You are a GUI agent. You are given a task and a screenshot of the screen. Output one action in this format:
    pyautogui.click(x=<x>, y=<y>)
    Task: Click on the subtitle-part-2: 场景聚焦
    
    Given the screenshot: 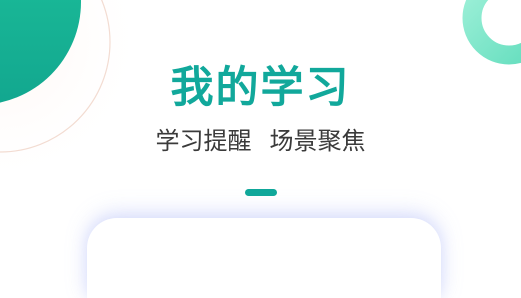 What is the action you would take?
    pyautogui.click(x=317, y=141)
    